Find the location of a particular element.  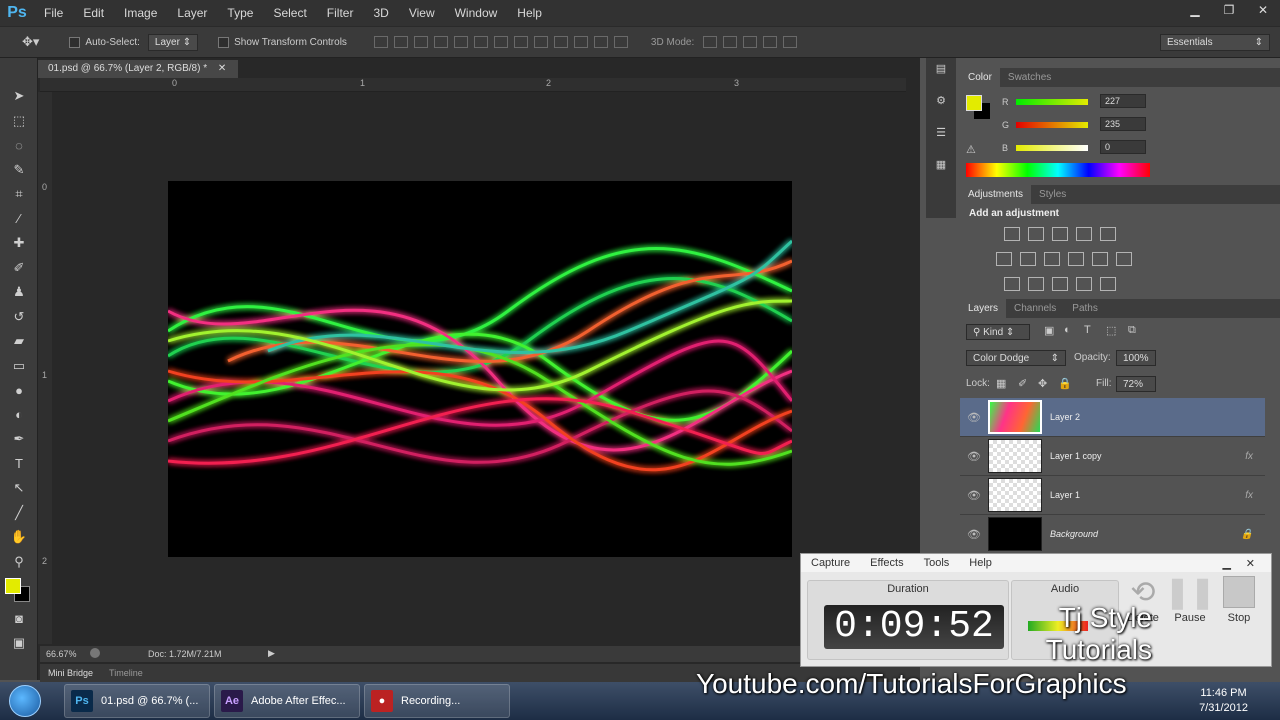

filter-shape-icon: ⬚ is located at coordinates (1111, 330).